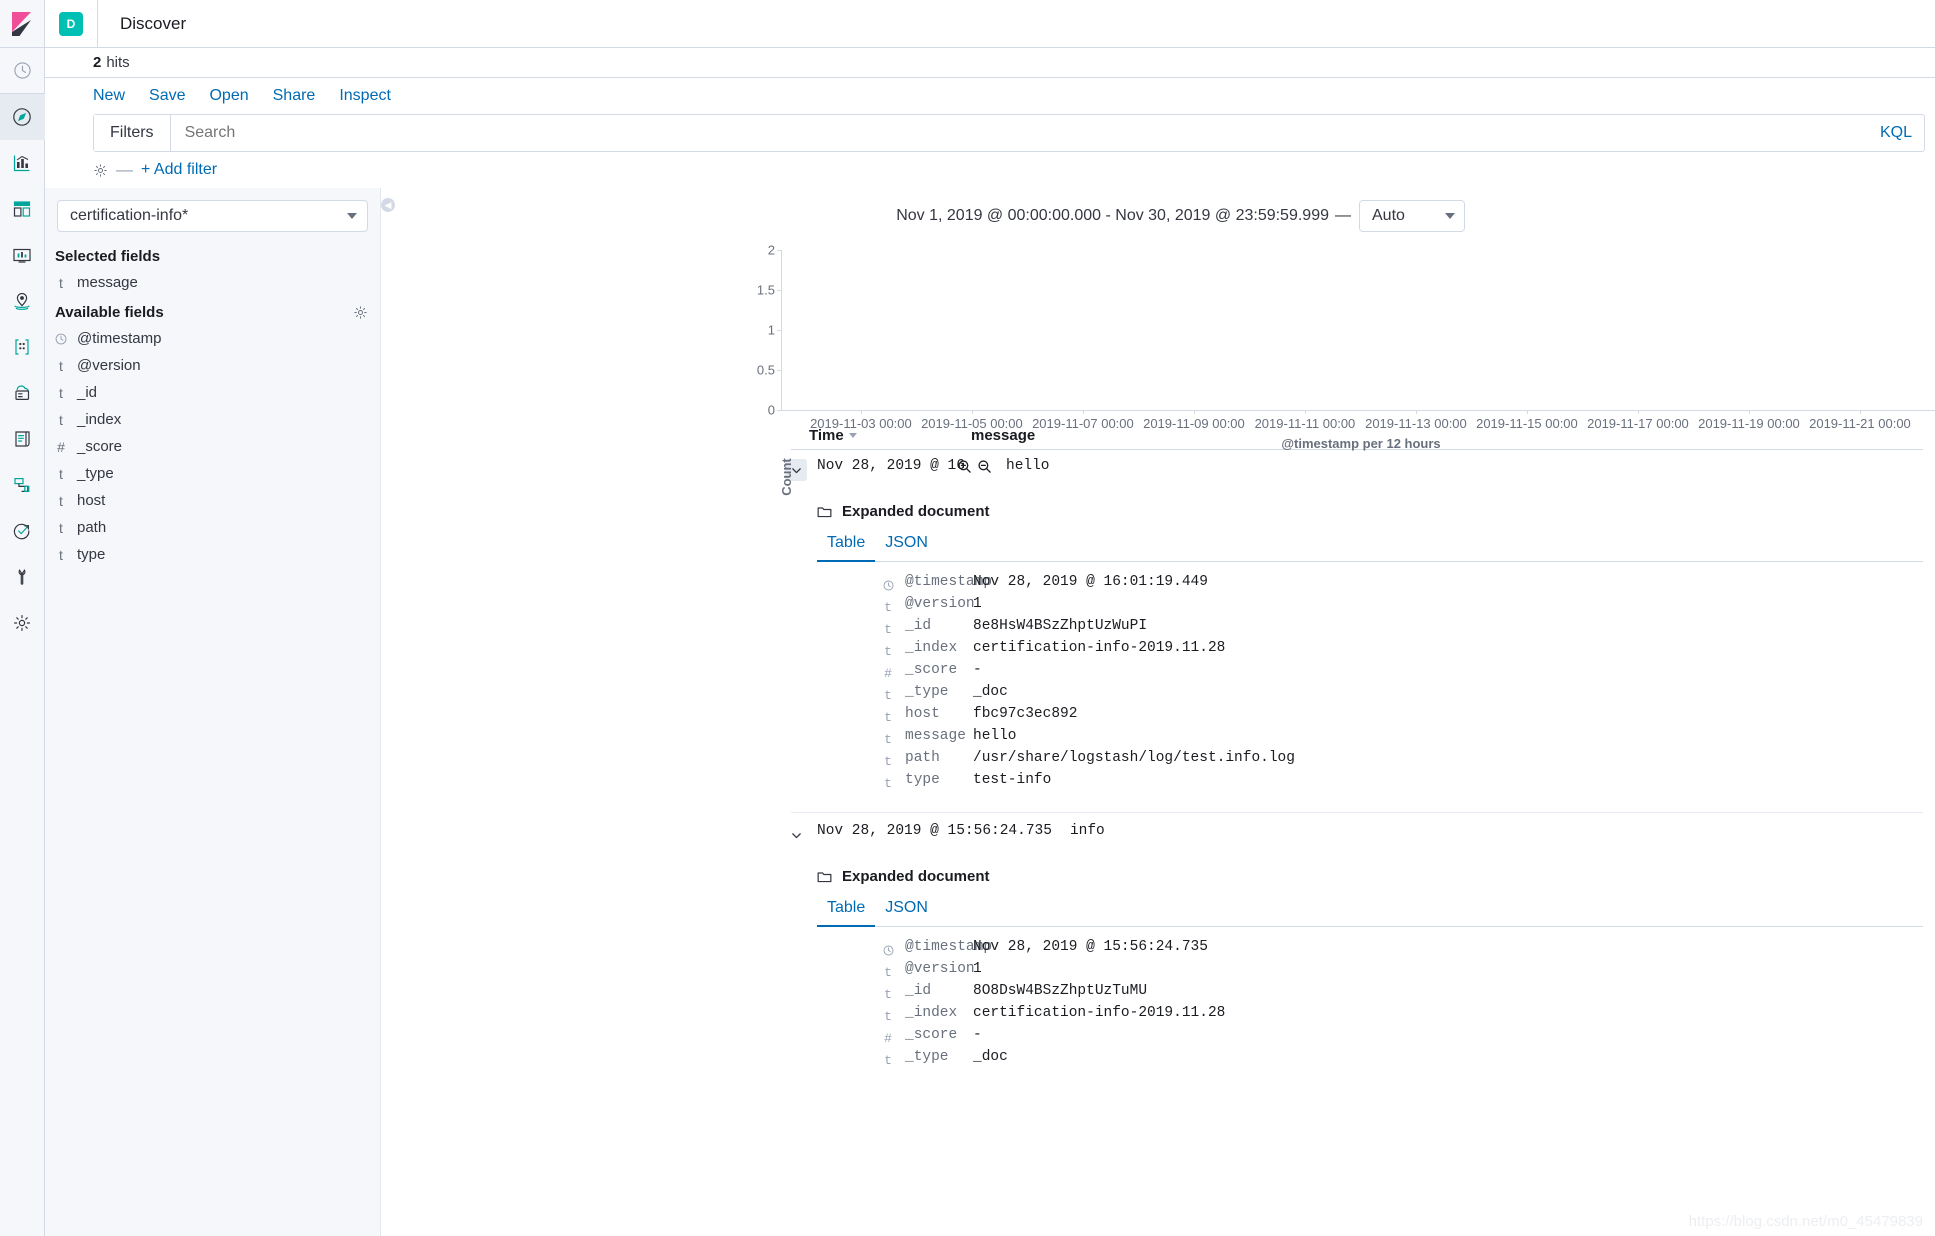  Describe the element at coordinates (1090, 582) in the screenshot. I see `field-value: Nov 28, 2019 @ 16:01:19.449` at that location.